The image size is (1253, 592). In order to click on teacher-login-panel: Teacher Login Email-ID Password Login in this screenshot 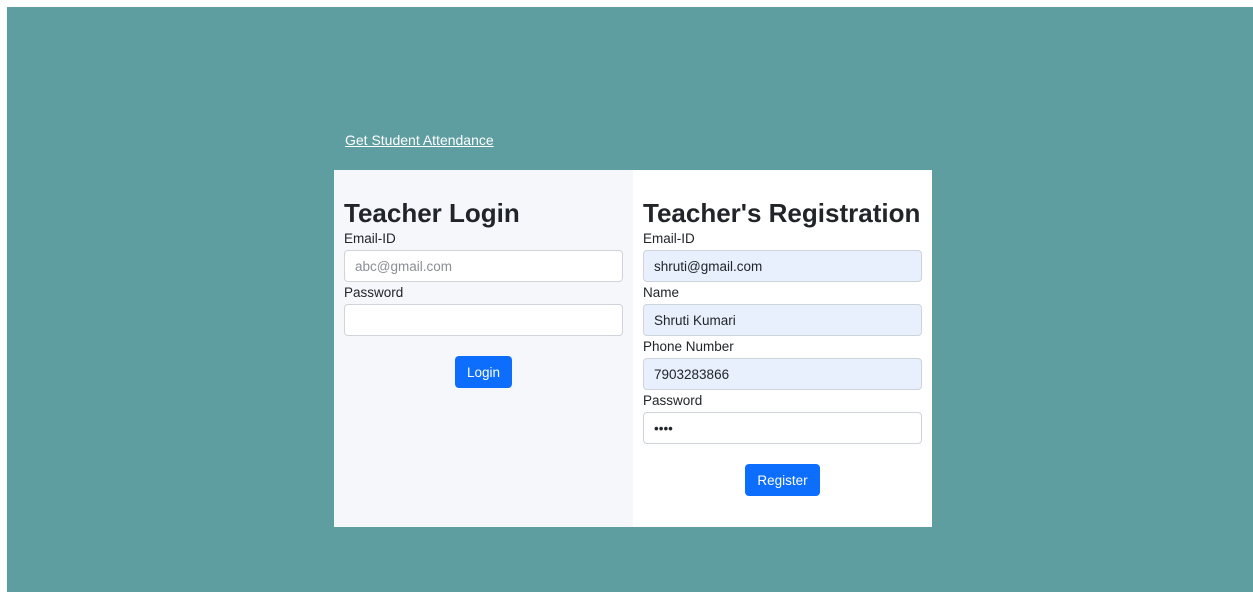, I will do `click(483, 348)`.